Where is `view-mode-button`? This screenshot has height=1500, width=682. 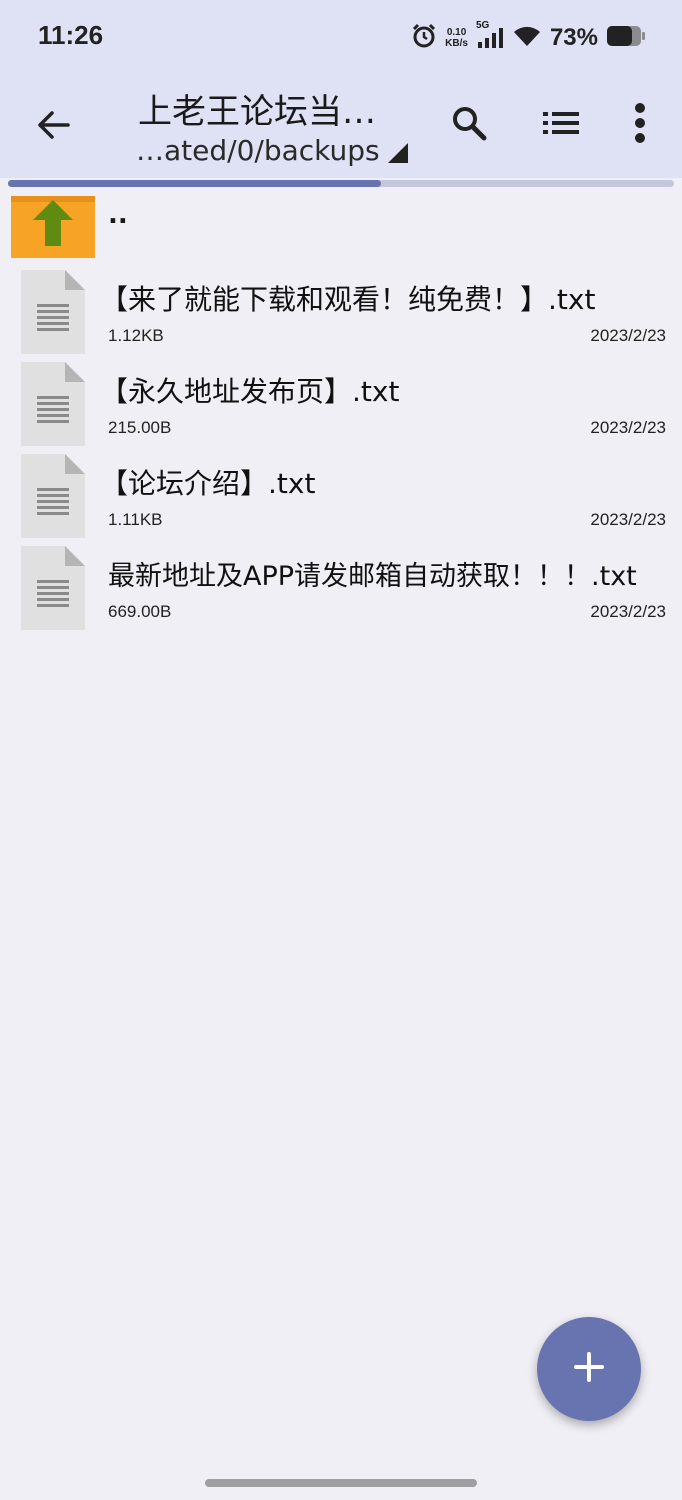 view-mode-button is located at coordinates (561, 125).